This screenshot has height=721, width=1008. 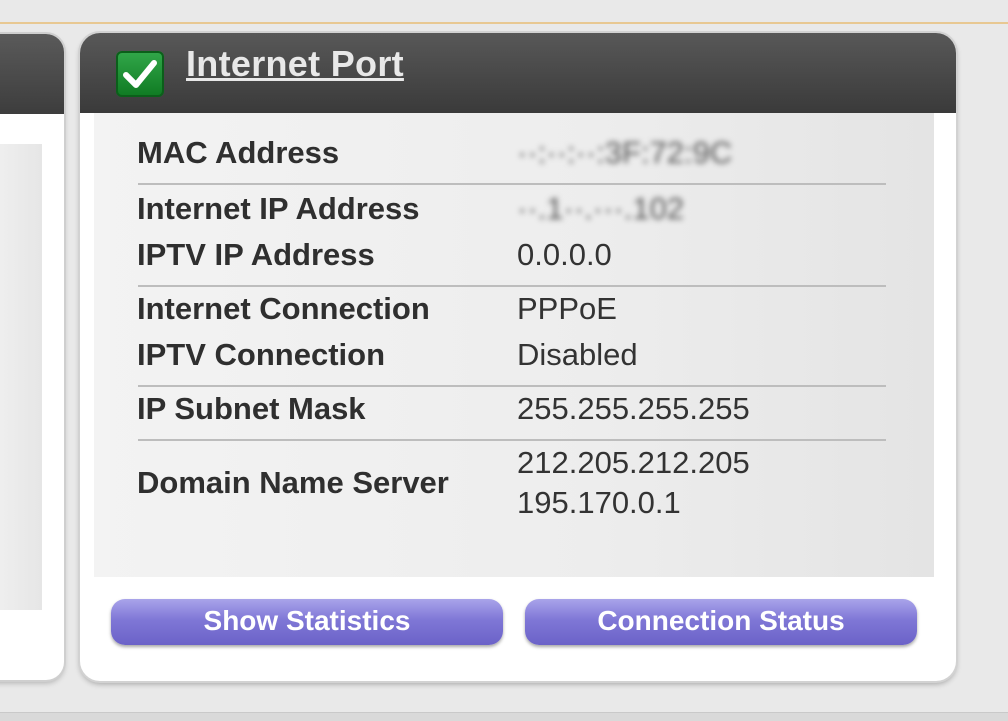 What do you see at coordinates (307, 622) in the screenshot?
I see `show-statistics-button: Show Statistics` at bounding box center [307, 622].